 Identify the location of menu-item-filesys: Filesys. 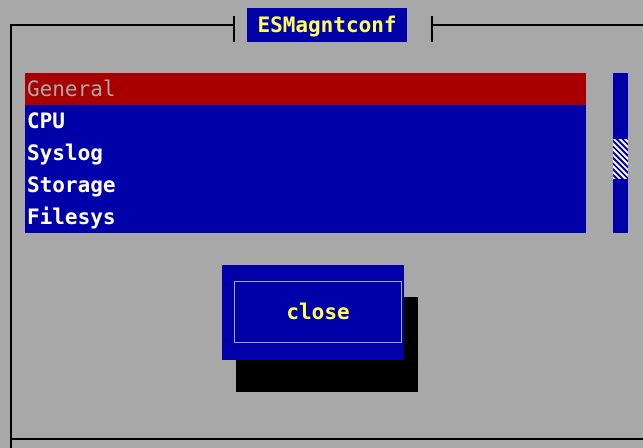
(305, 217).